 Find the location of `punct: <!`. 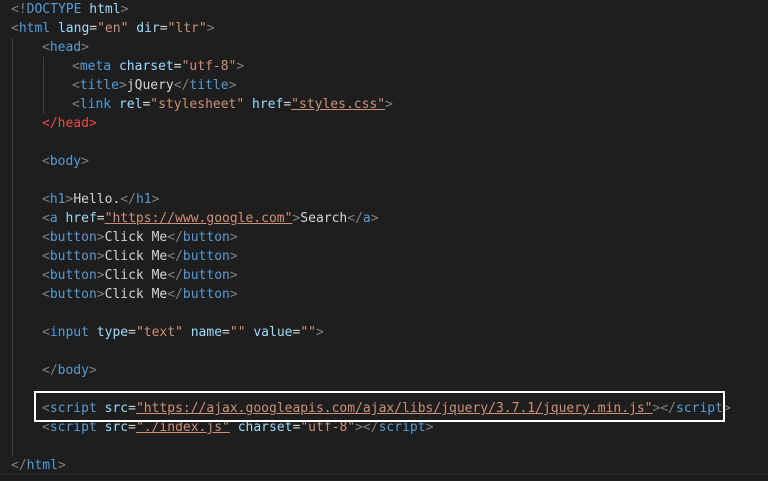

punct: <! is located at coordinates (19, 9).